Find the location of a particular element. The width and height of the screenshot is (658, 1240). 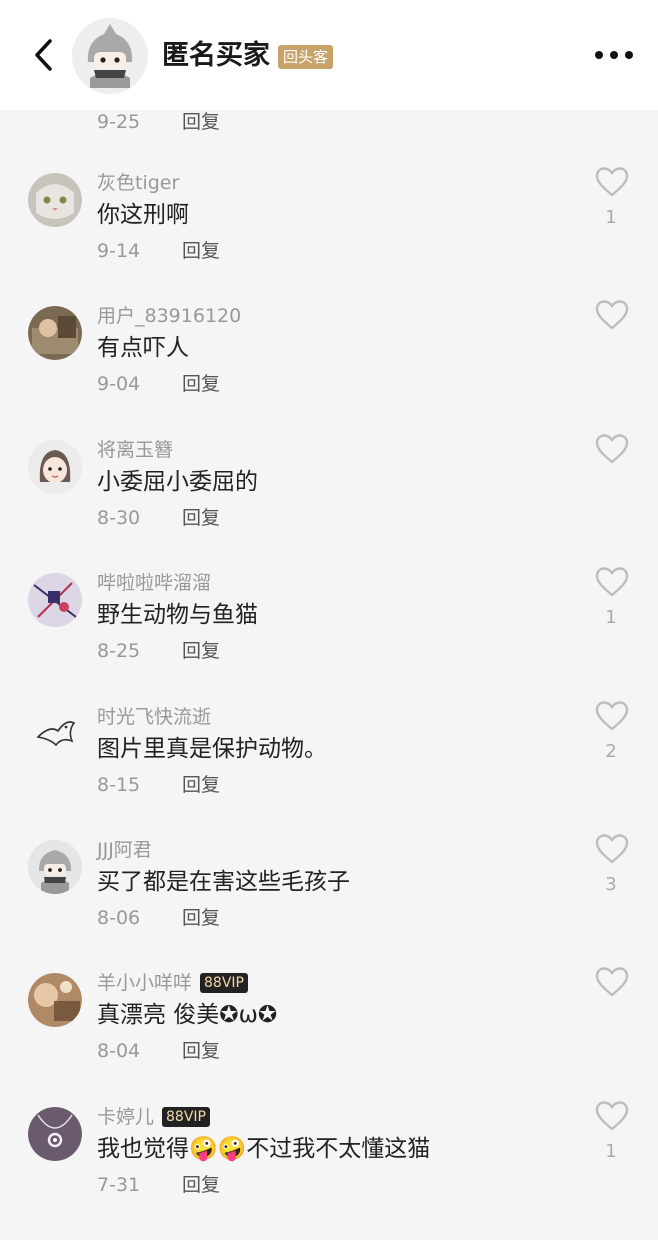

previous-comment-meta: 9-25 回复 is located at coordinates (329, 122).